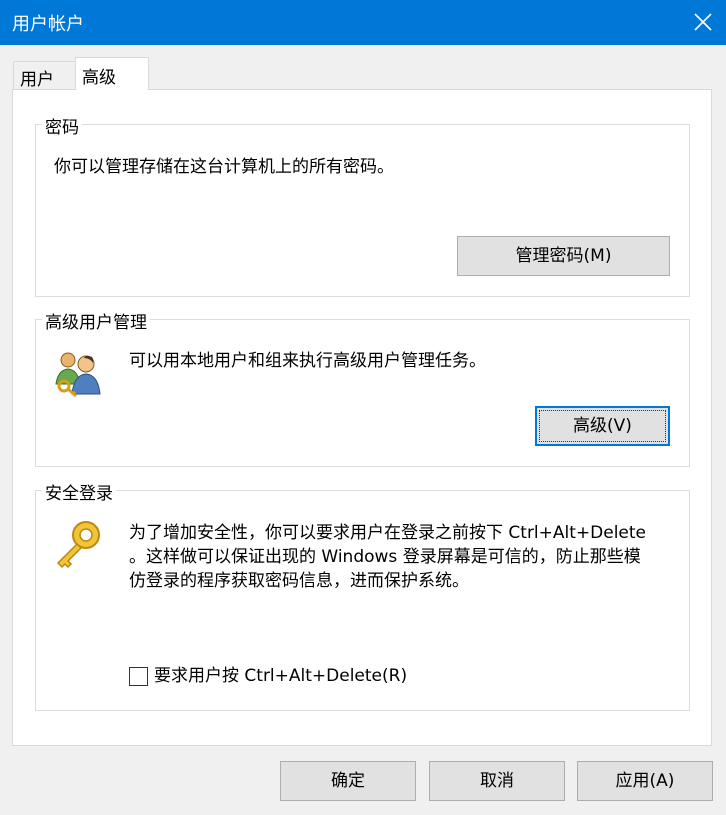  What do you see at coordinates (79, 491) in the screenshot?
I see `secure-logon-title: 安全登录` at bounding box center [79, 491].